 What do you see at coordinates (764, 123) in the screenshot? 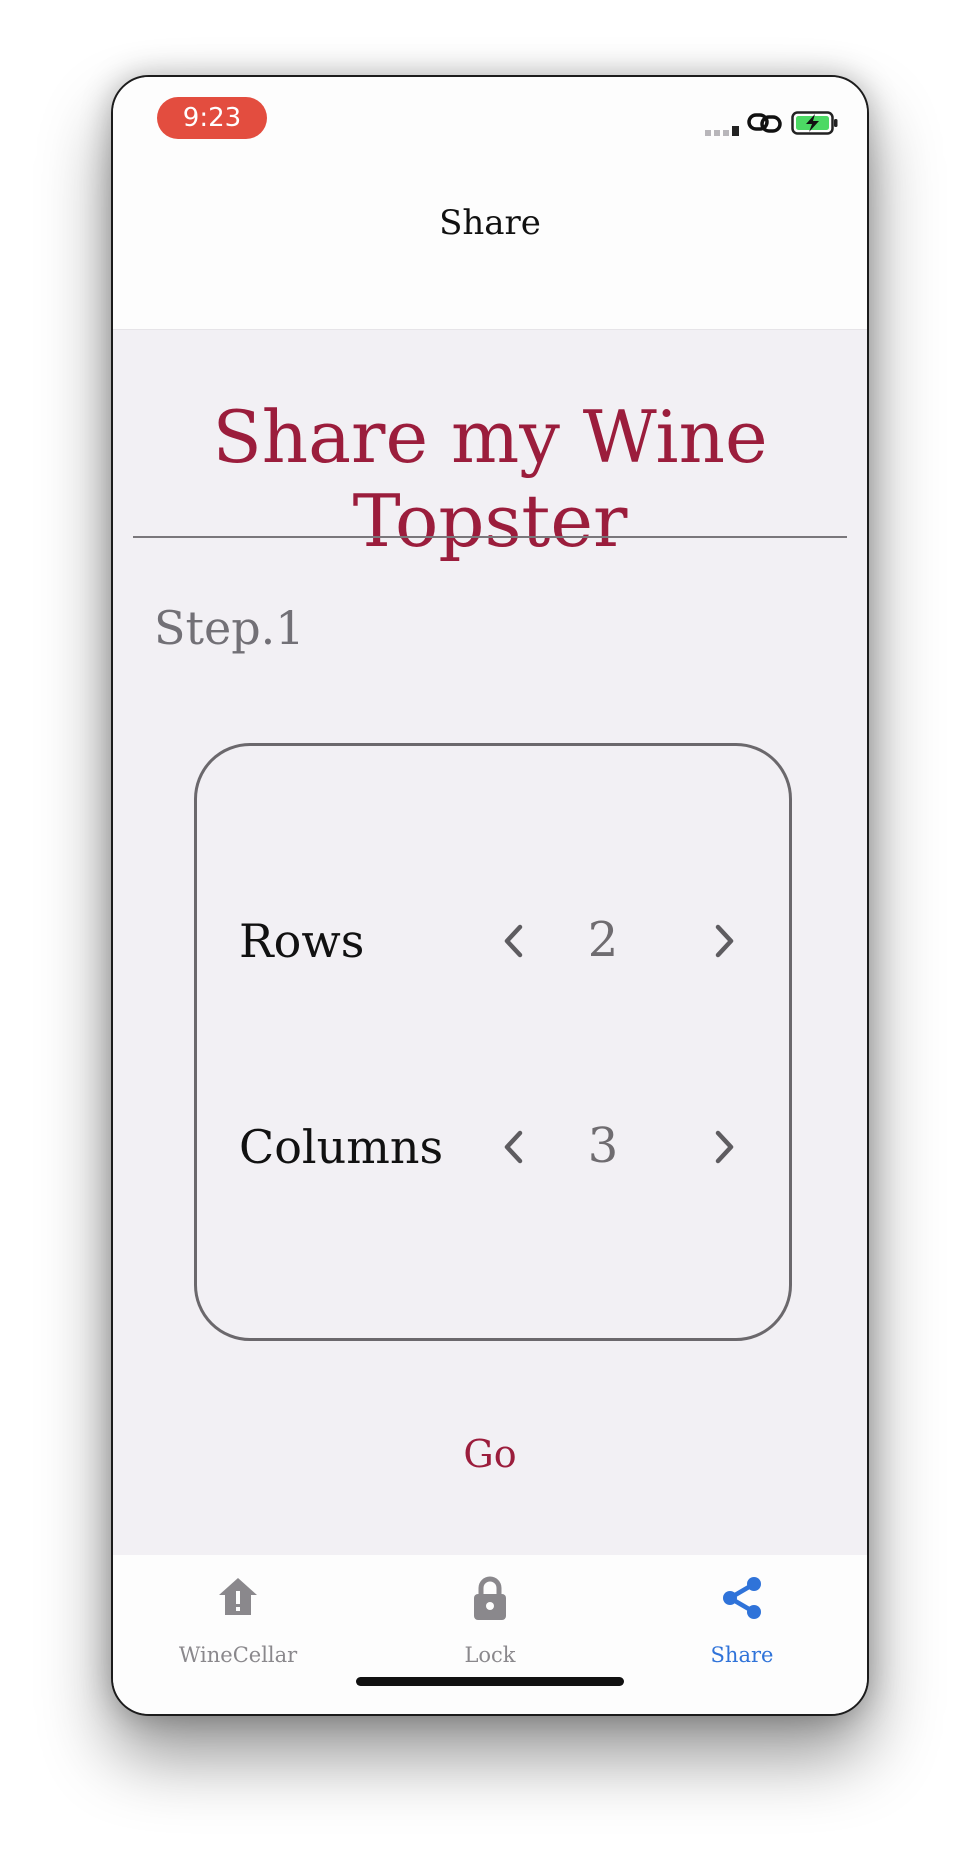
I see `link-icon` at bounding box center [764, 123].